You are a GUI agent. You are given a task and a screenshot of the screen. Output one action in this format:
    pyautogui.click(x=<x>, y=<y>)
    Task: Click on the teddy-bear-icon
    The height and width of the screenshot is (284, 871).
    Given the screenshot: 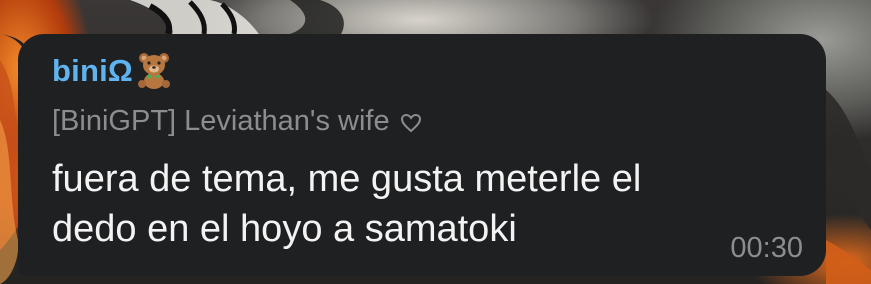 What is the action you would take?
    pyautogui.click(x=153, y=71)
    